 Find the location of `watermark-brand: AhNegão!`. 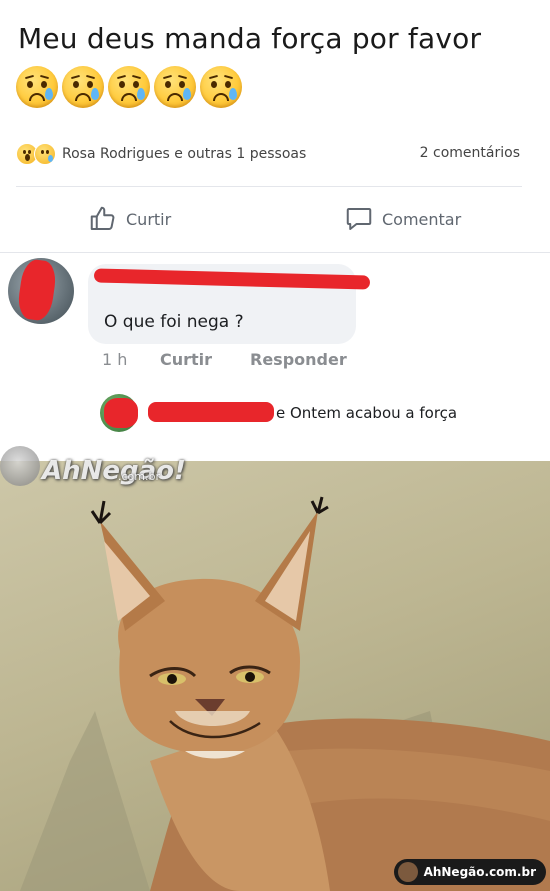

watermark-brand: AhNegão! is located at coordinates (114, 471).